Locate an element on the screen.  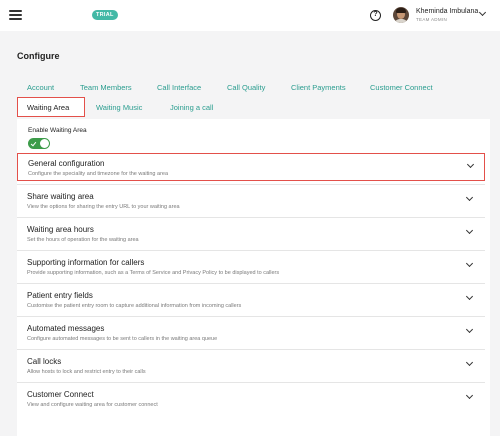
tab-call-quality: Call Quality is located at coordinates (246, 87).